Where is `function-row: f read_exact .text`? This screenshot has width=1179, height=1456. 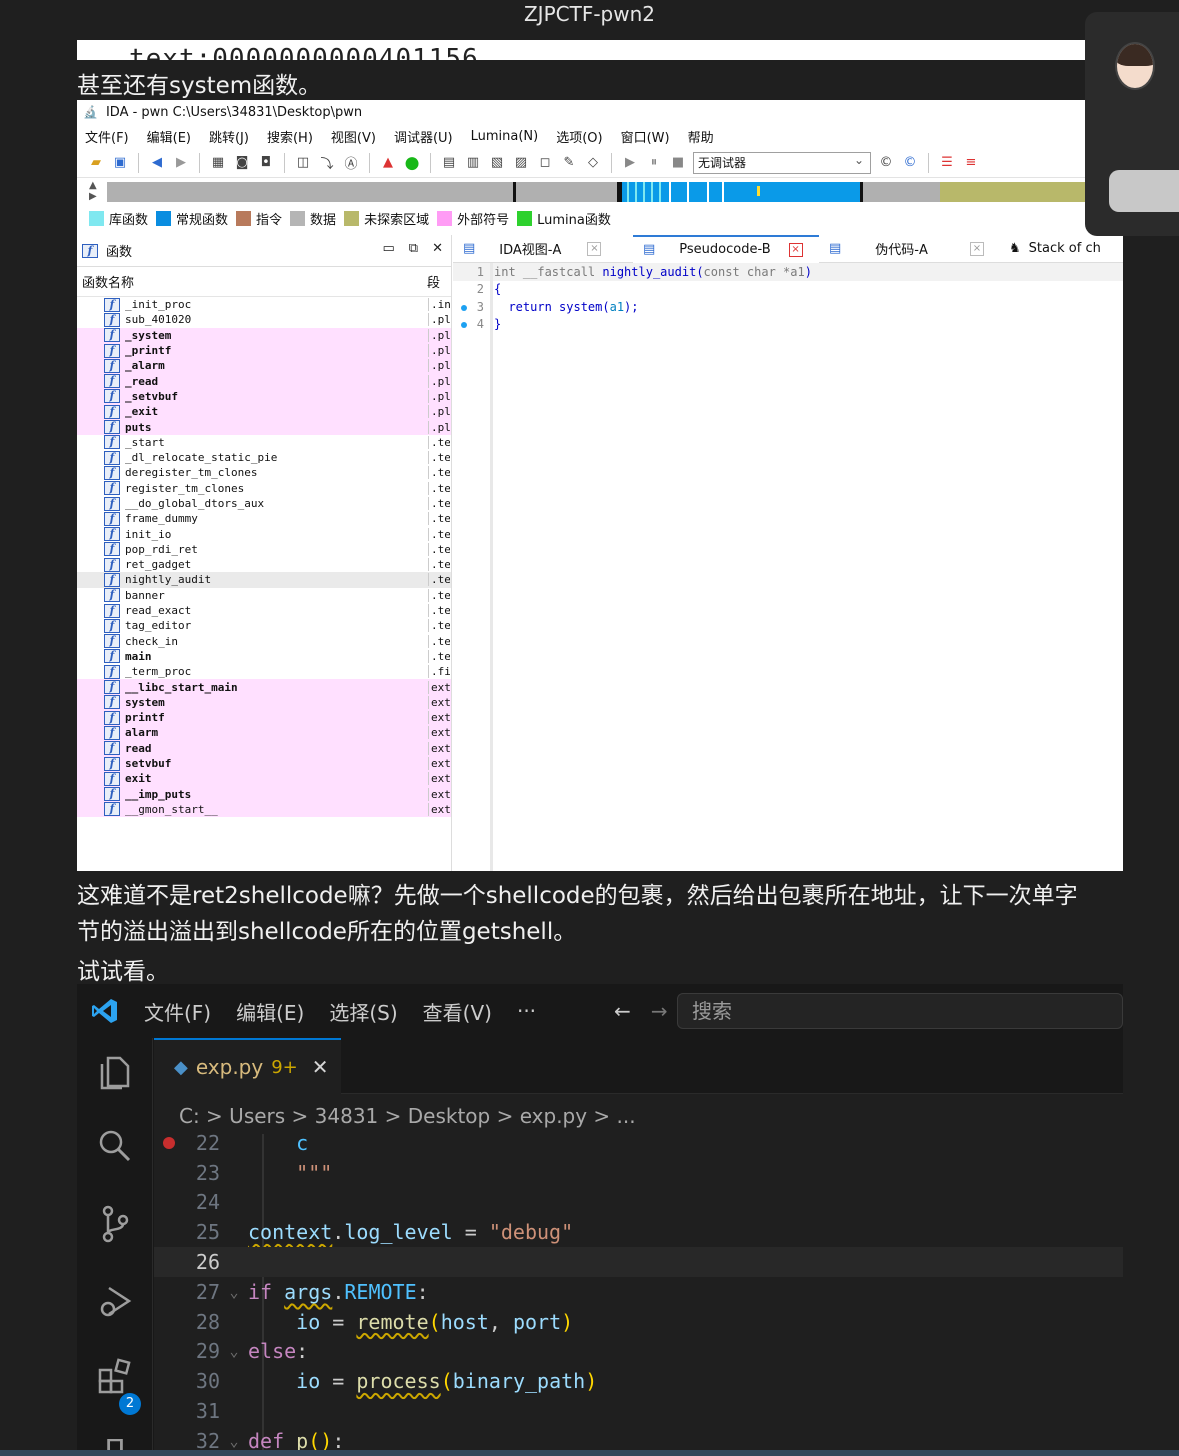 function-row: f read_exact .text is located at coordinates (264, 610).